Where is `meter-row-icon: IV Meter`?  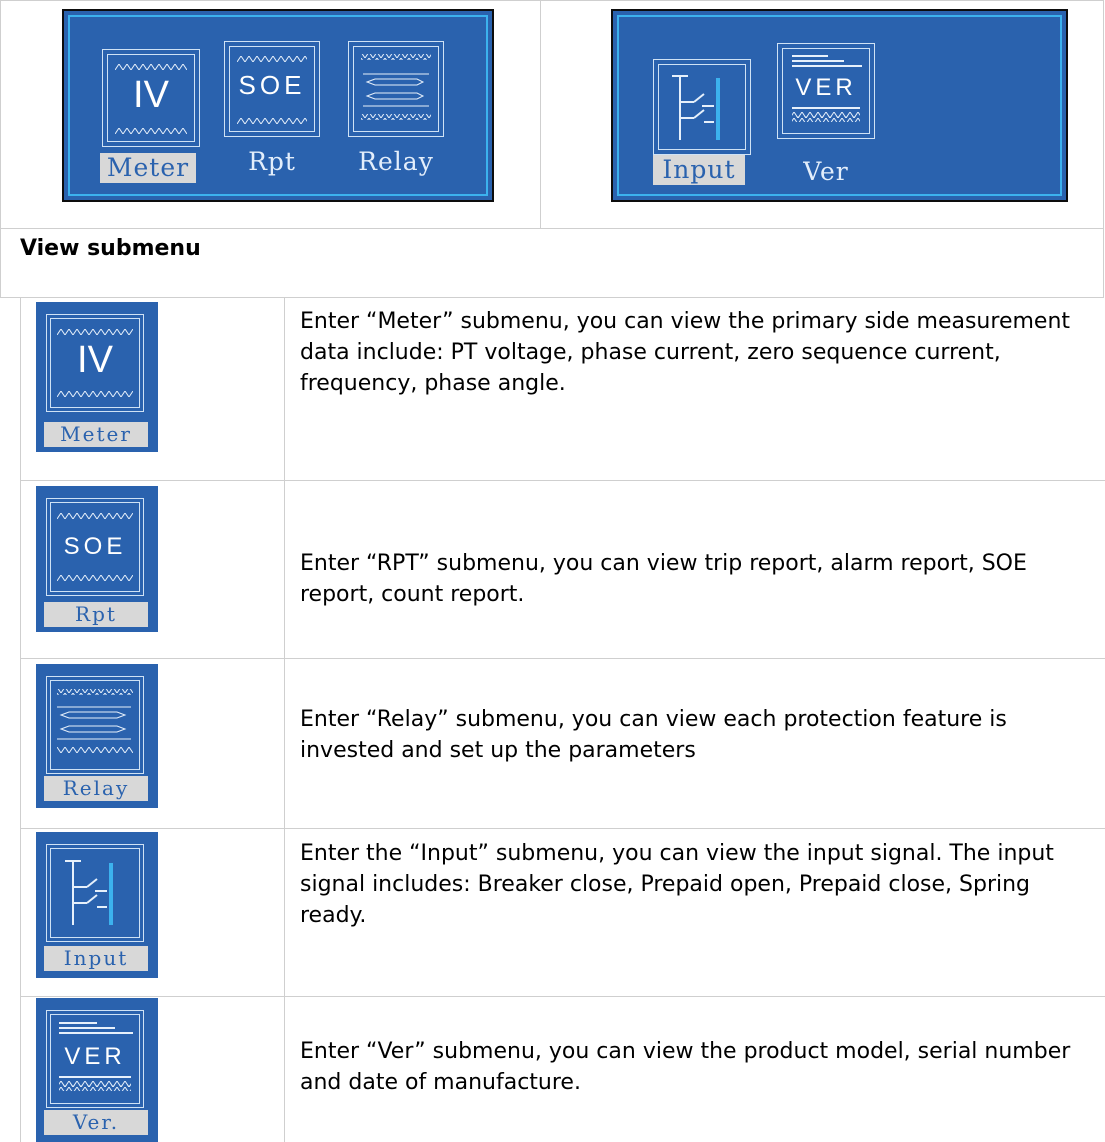 meter-row-icon: IV Meter is located at coordinates (97, 377).